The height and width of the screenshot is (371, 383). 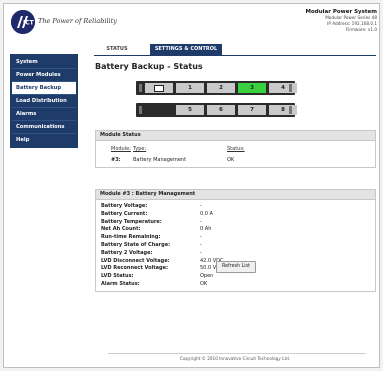 What do you see at coordinates (149, 66) in the screenshot?
I see `page-title: Battery Backup - Status` at bounding box center [149, 66].